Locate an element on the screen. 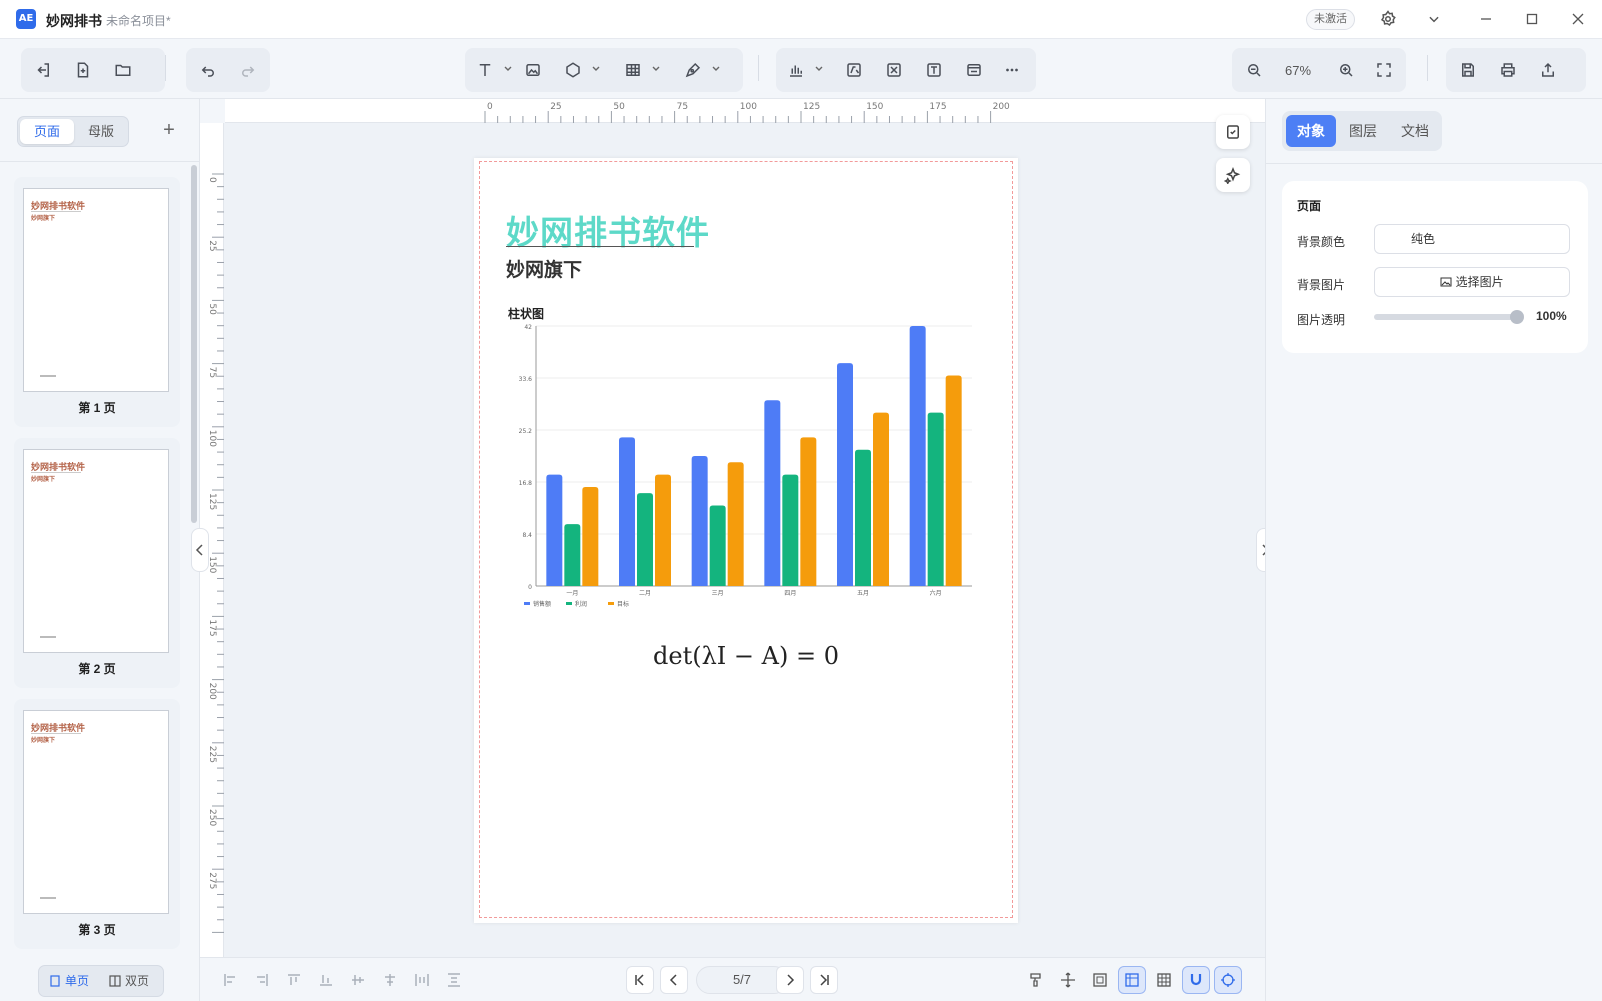 This screenshot has height=1001, width=1602. tab-layers: 图层 is located at coordinates (1363, 131).